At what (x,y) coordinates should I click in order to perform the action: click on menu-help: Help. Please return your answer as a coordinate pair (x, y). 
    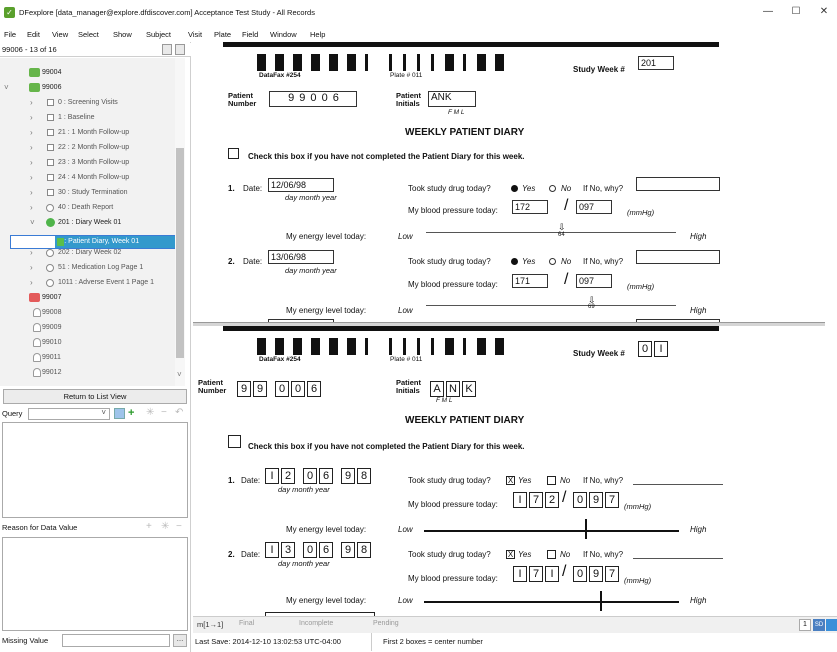
    Looking at the image, I should click on (317, 34).